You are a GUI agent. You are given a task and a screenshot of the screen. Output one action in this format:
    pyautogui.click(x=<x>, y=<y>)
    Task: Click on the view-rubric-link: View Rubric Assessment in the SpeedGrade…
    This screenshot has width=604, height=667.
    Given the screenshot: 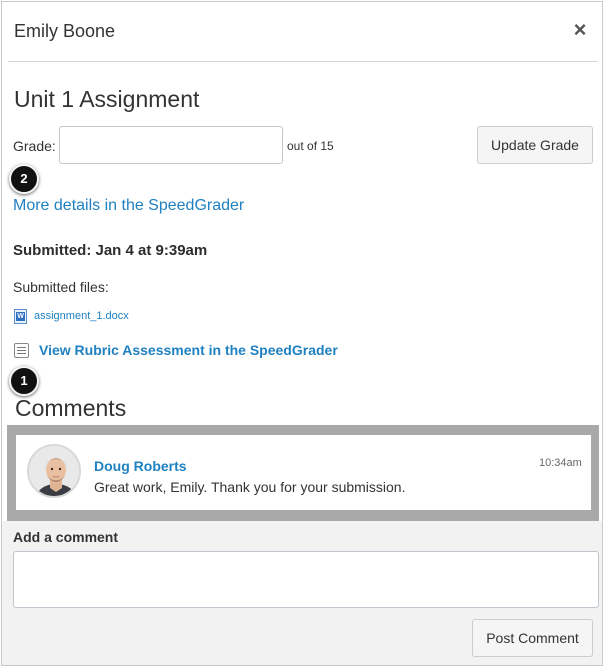 What is the action you would take?
    pyautogui.click(x=188, y=350)
    